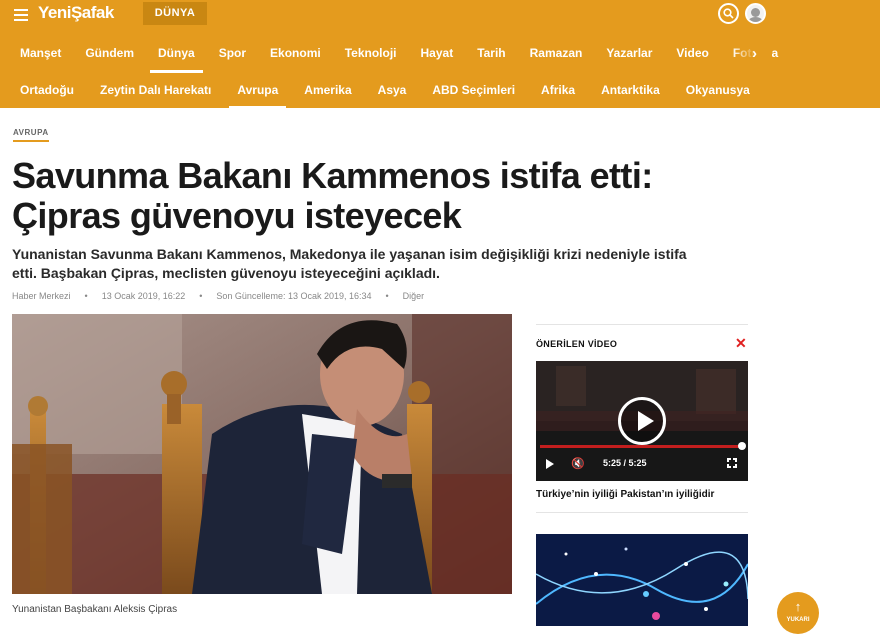  I want to click on user-avatar-icon, so click(755, 13).